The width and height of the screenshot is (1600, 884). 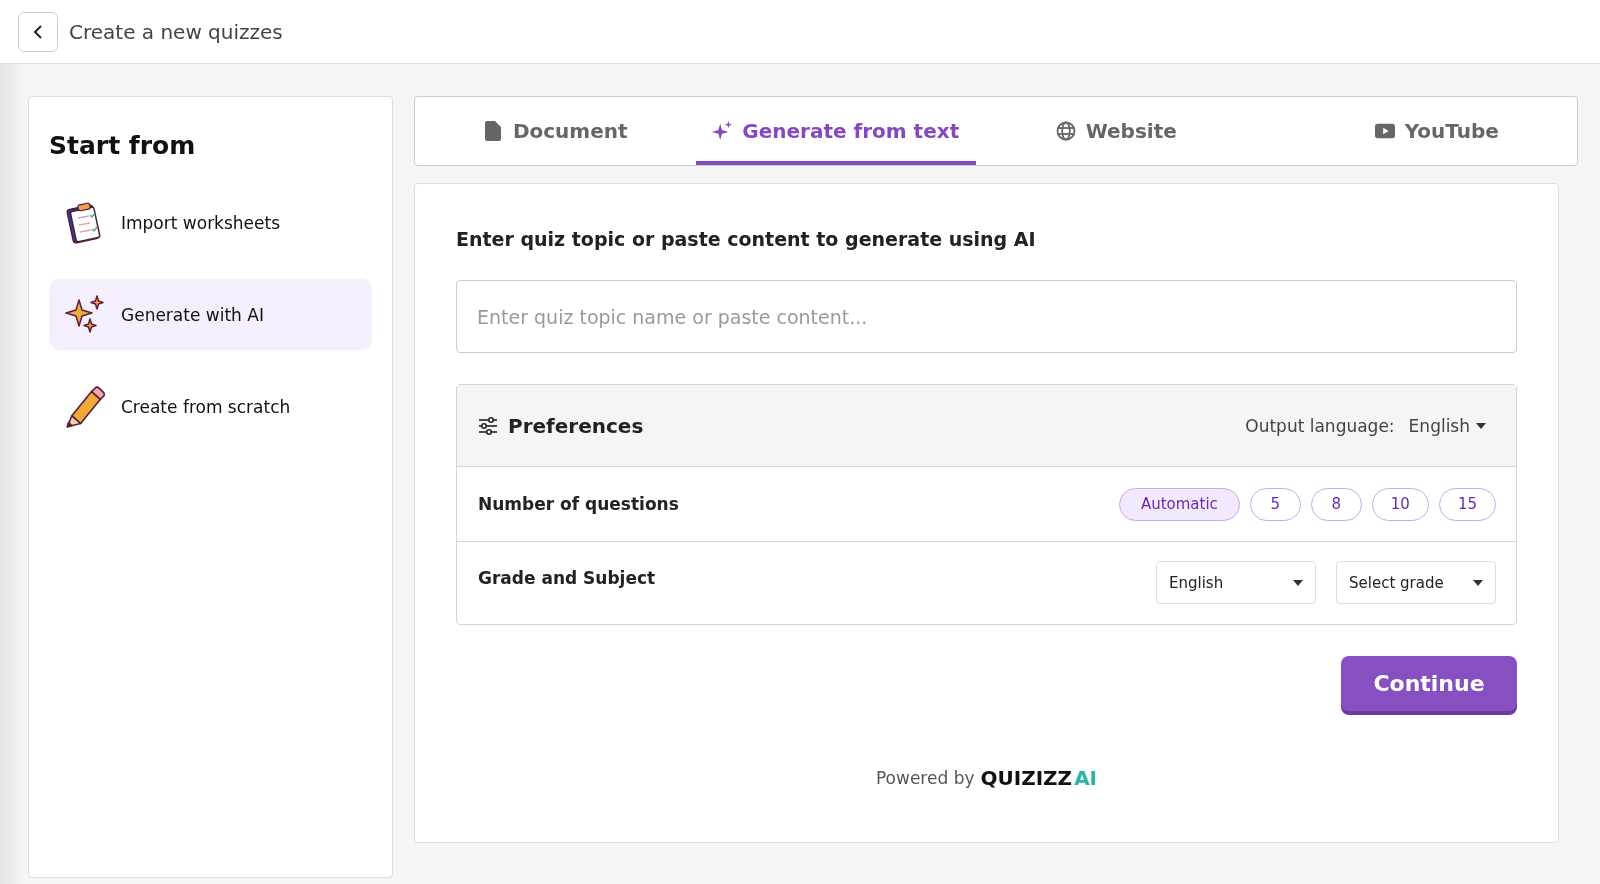 What do you see at coordinates (210, 314) in the screenshot?
I see `sidebar-item: Generate with AI` at bounding box center [210, 314].